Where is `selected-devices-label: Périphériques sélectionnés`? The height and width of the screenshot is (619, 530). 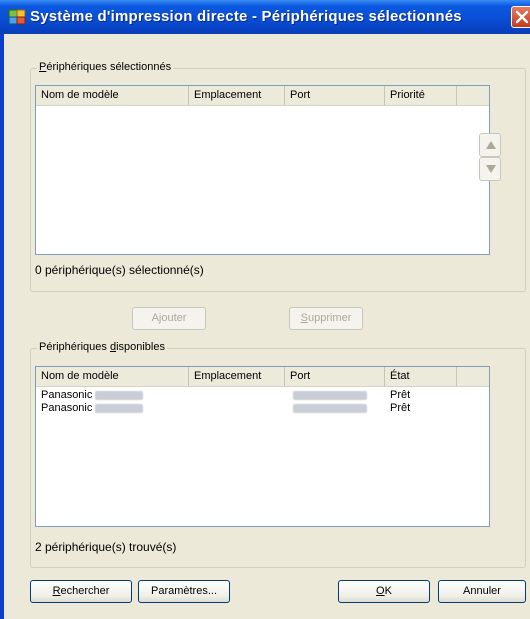 selected-devices-label: Périphériques sélectionnés is located at coordinates (105, 67).